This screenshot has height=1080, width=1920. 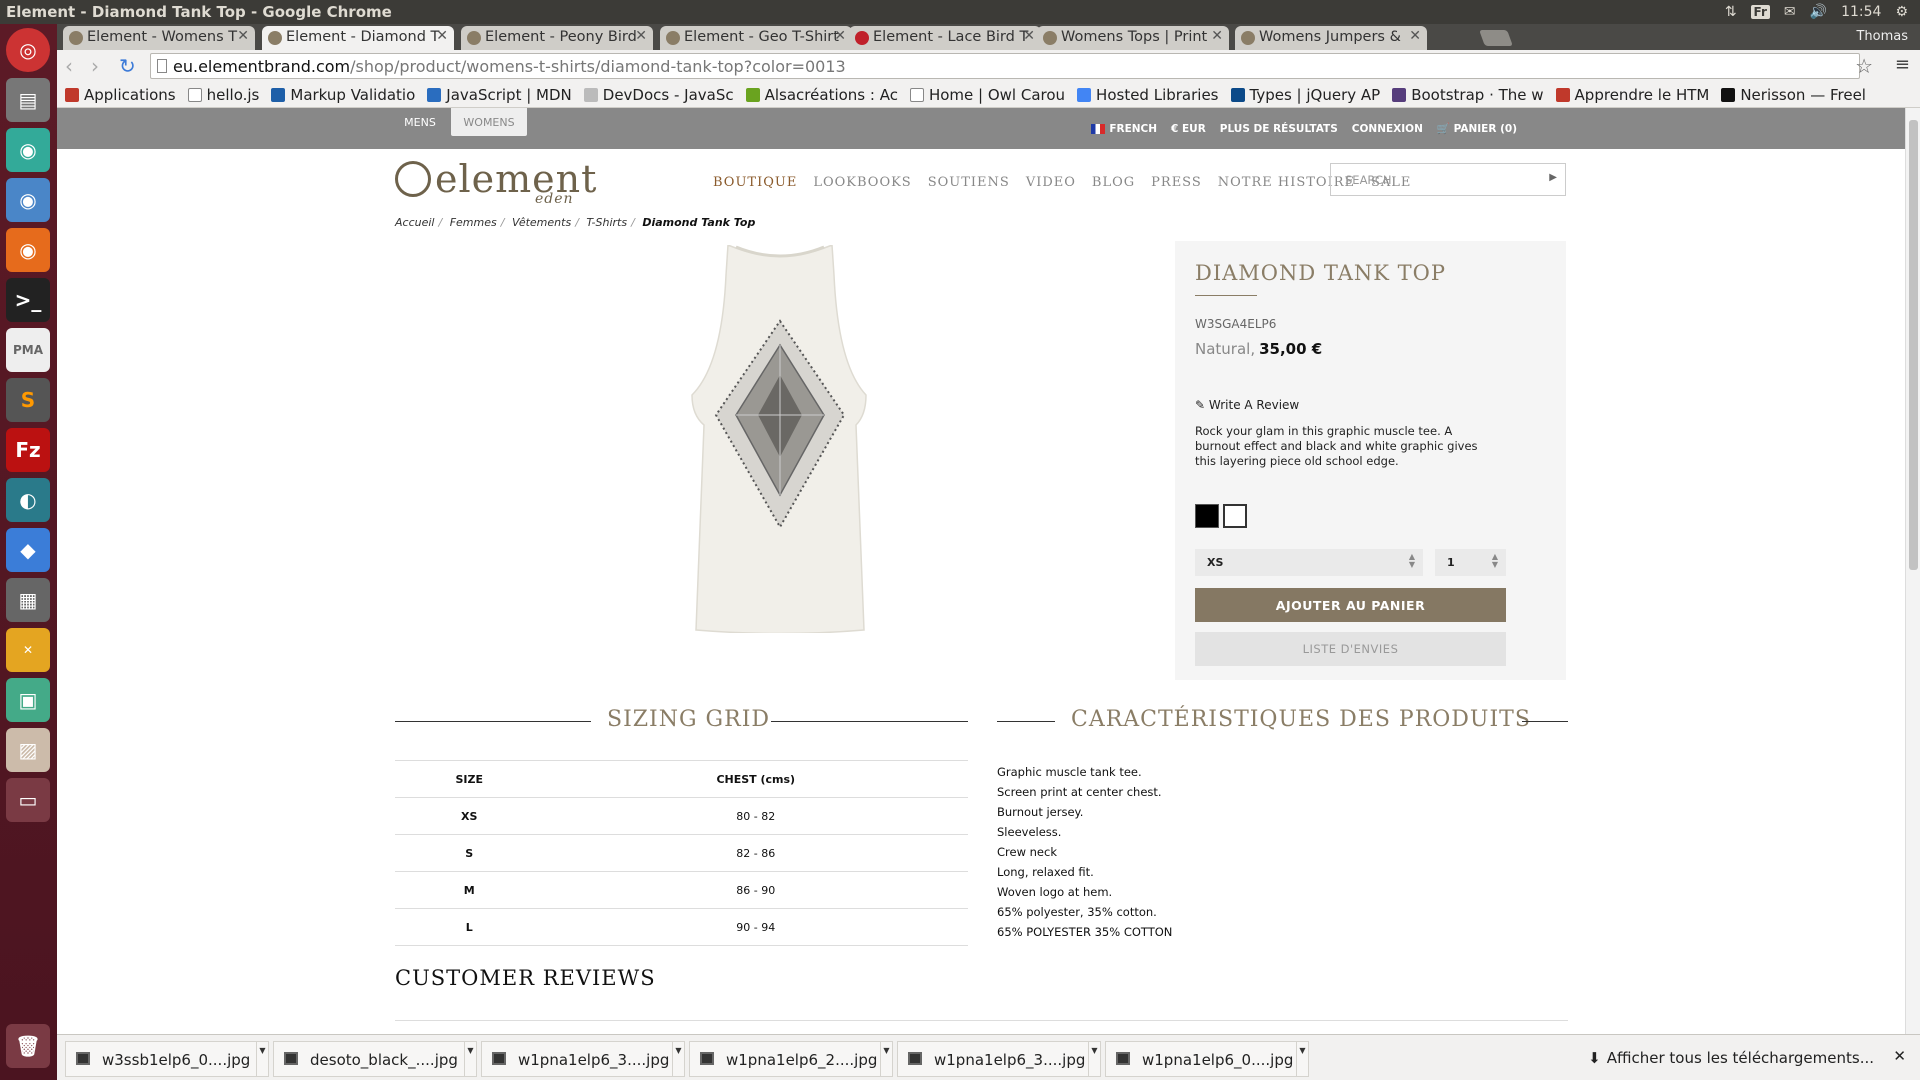 I want to click on bookmark-item: JavaScript | MDN, so click(x=499, y=95).